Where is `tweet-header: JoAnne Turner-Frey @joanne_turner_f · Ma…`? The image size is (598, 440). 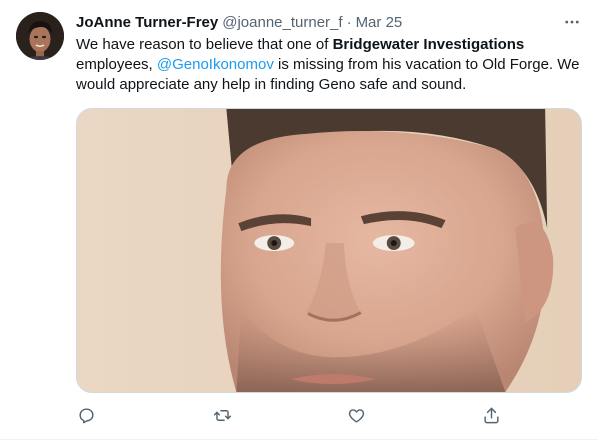 tweet-header: JoAnne Turner-Frey @joanne_turner_f · Ma… is located at coordinates (329, 22).